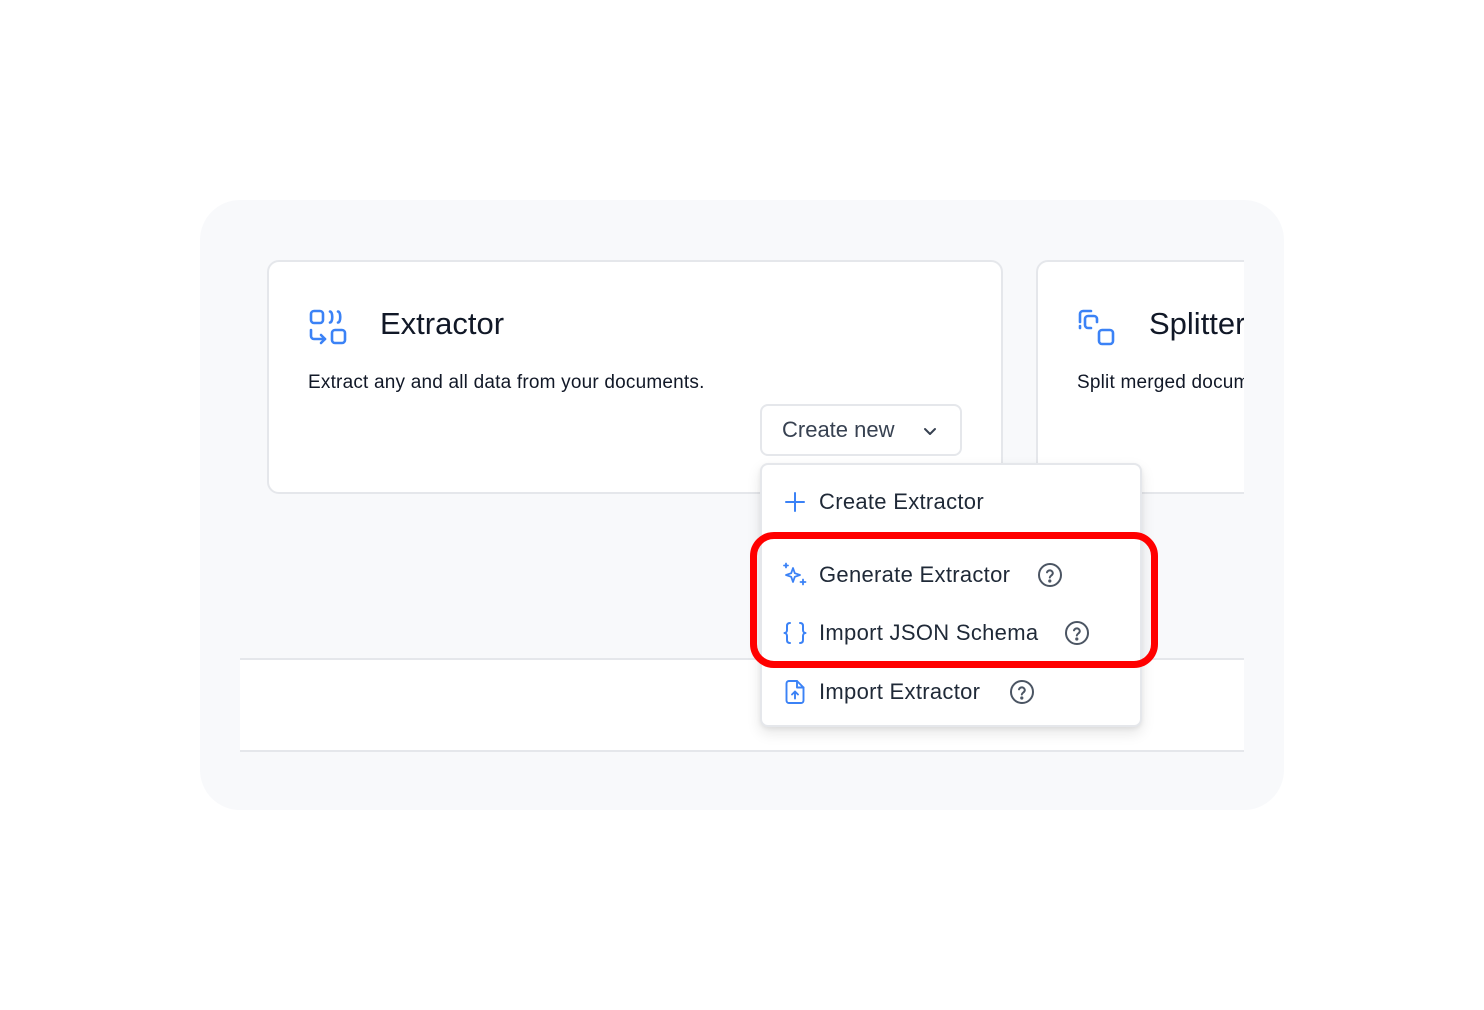 Image resolution: width=1484 pixels, height=1010 pixels. Describe the element at coordinates (1160, 382) in the screenshot. I see `splitter-description: Split merged documents` at that location.